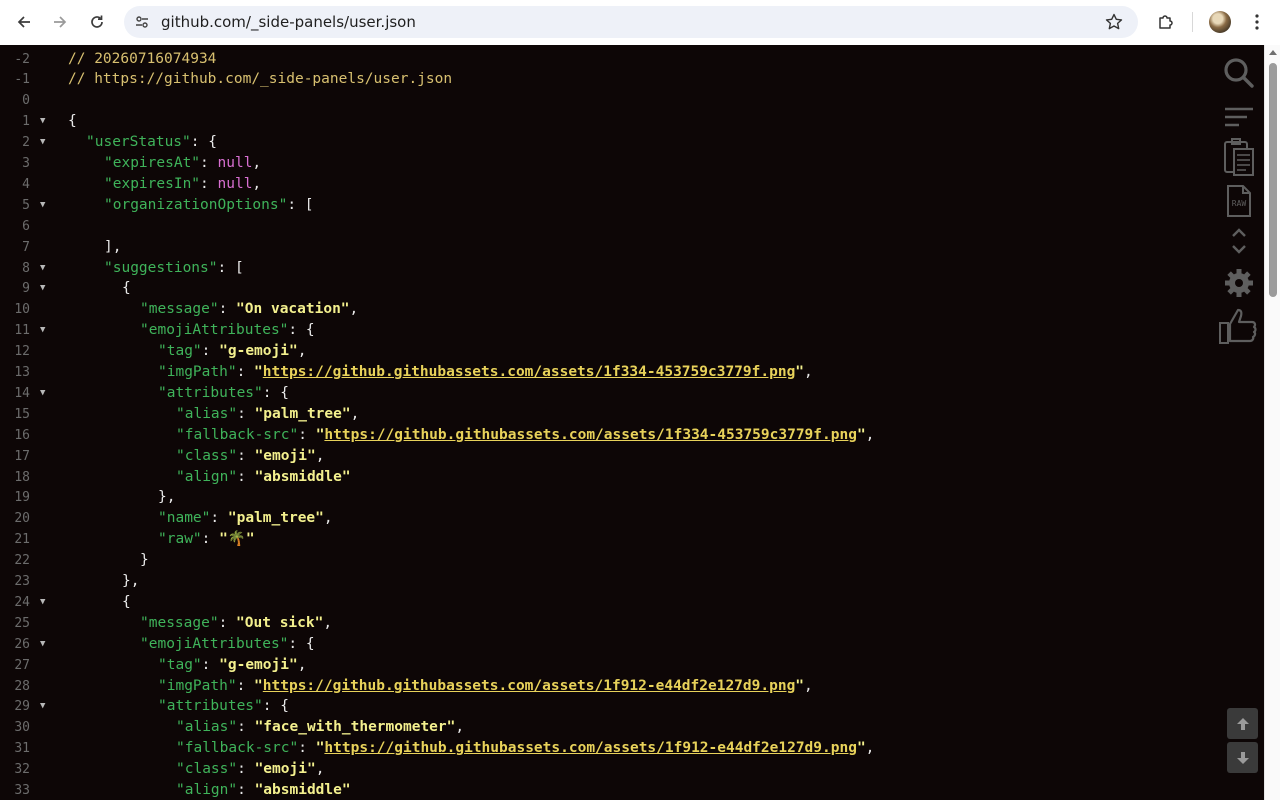  Describe the element at coordinates (600, 205) in the screenshot. I see `code-line: 5 ▼ "organizationOptions": [` at that location.